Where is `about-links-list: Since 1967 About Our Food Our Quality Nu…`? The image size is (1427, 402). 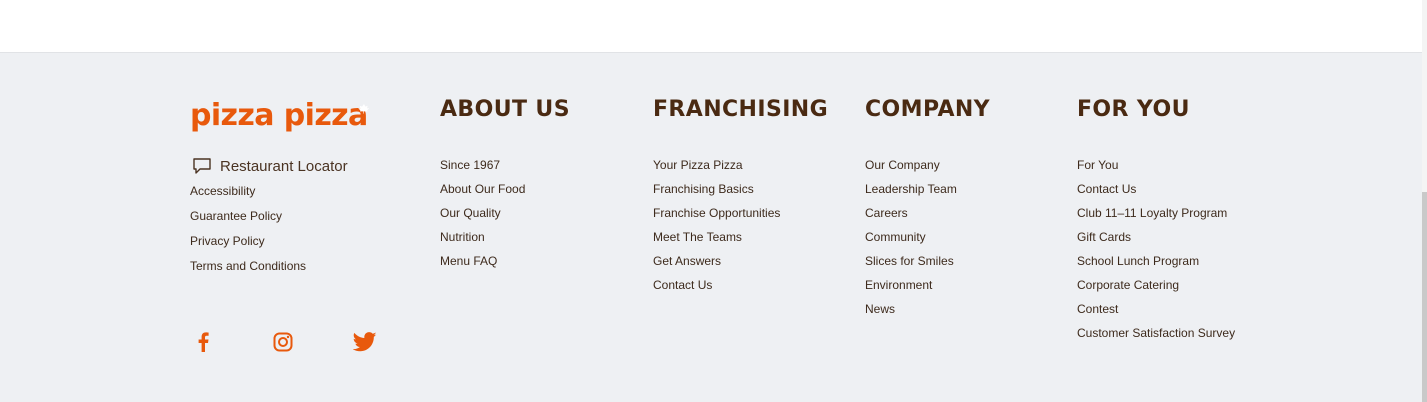 about-links-list: Since 1967 About Our Food Our Quality Nu… is located at coordinates (482, 218).